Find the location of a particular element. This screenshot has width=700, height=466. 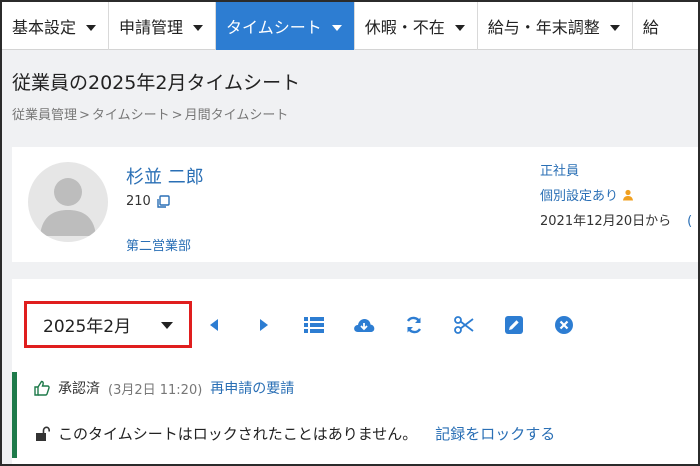

prev-icon is located at coordinates (214, 325).